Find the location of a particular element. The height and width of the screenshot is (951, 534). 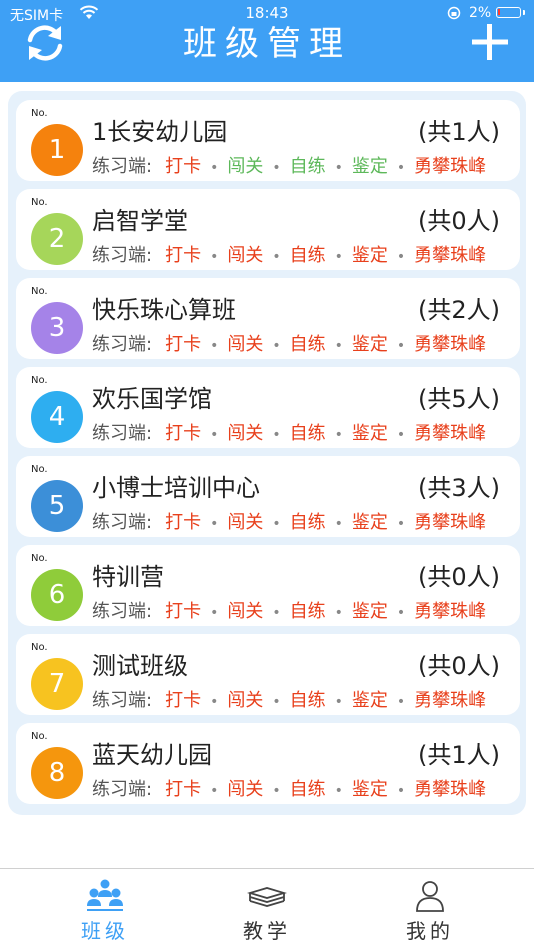

books-icon is located at coordinates (267, 897).